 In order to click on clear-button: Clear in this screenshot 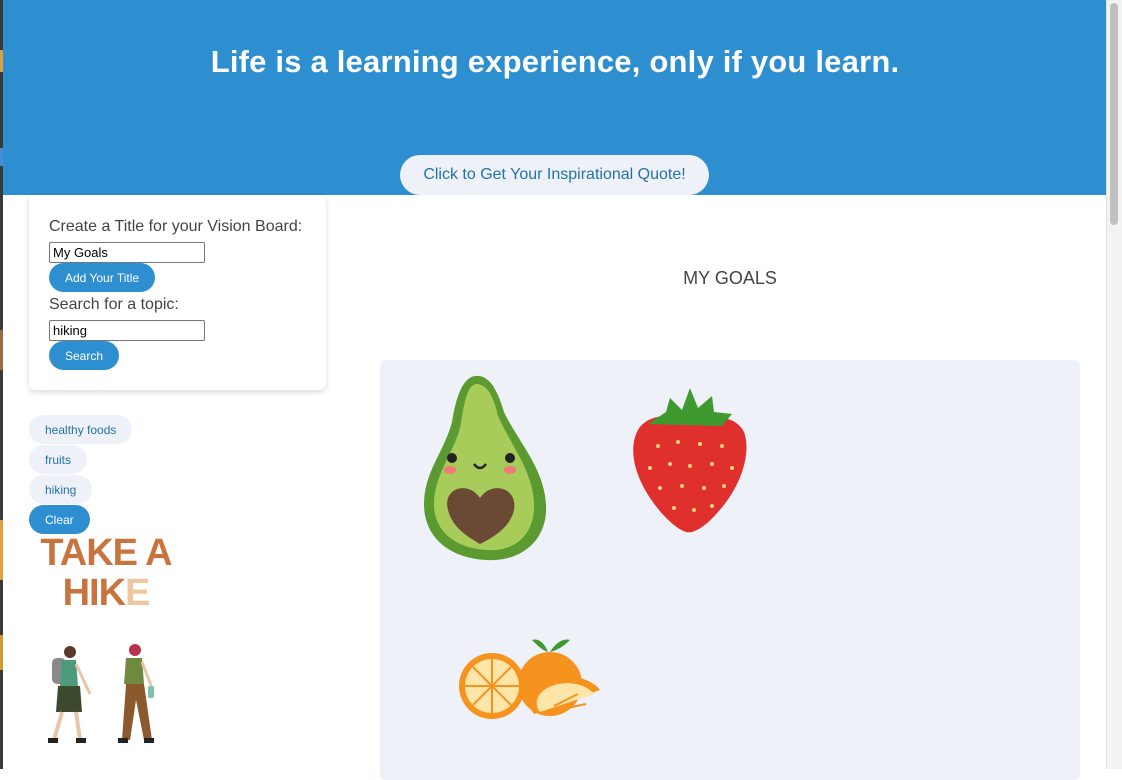, I will do `click(59, 519)`.